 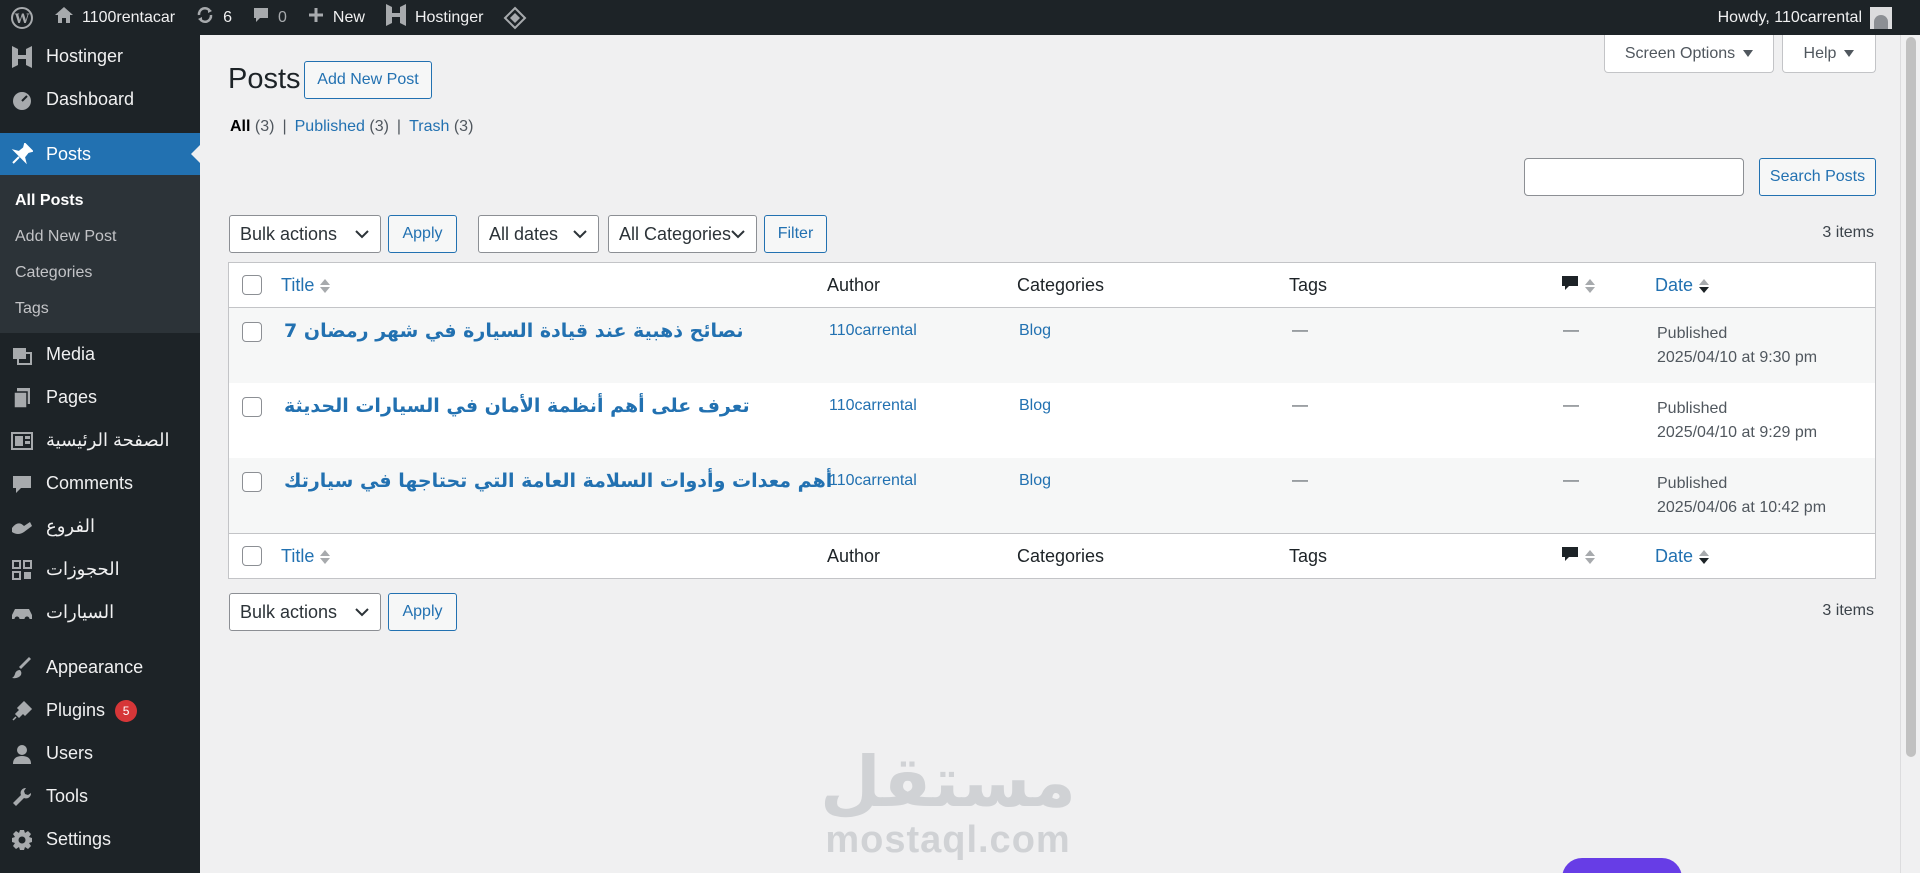 I want to click on sidebar-item-cars: السيارات, so click(x=100, y=612).